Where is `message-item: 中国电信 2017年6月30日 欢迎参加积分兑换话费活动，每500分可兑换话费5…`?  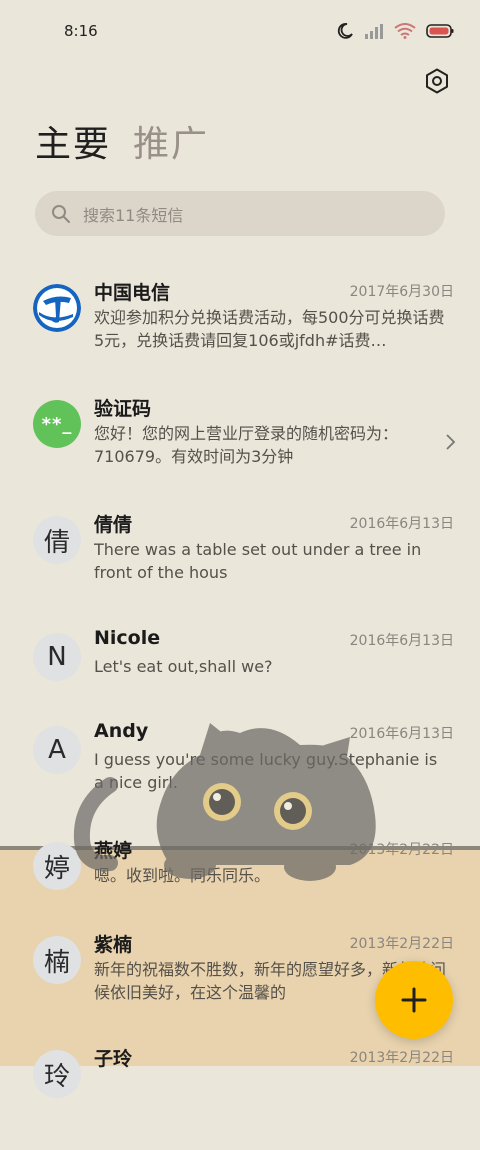
message-item: 中国电信 2017年6月30日 欢迎参加积分兑换话费活动，每500分可兑换话费5… is located at coordinates (240, 333).